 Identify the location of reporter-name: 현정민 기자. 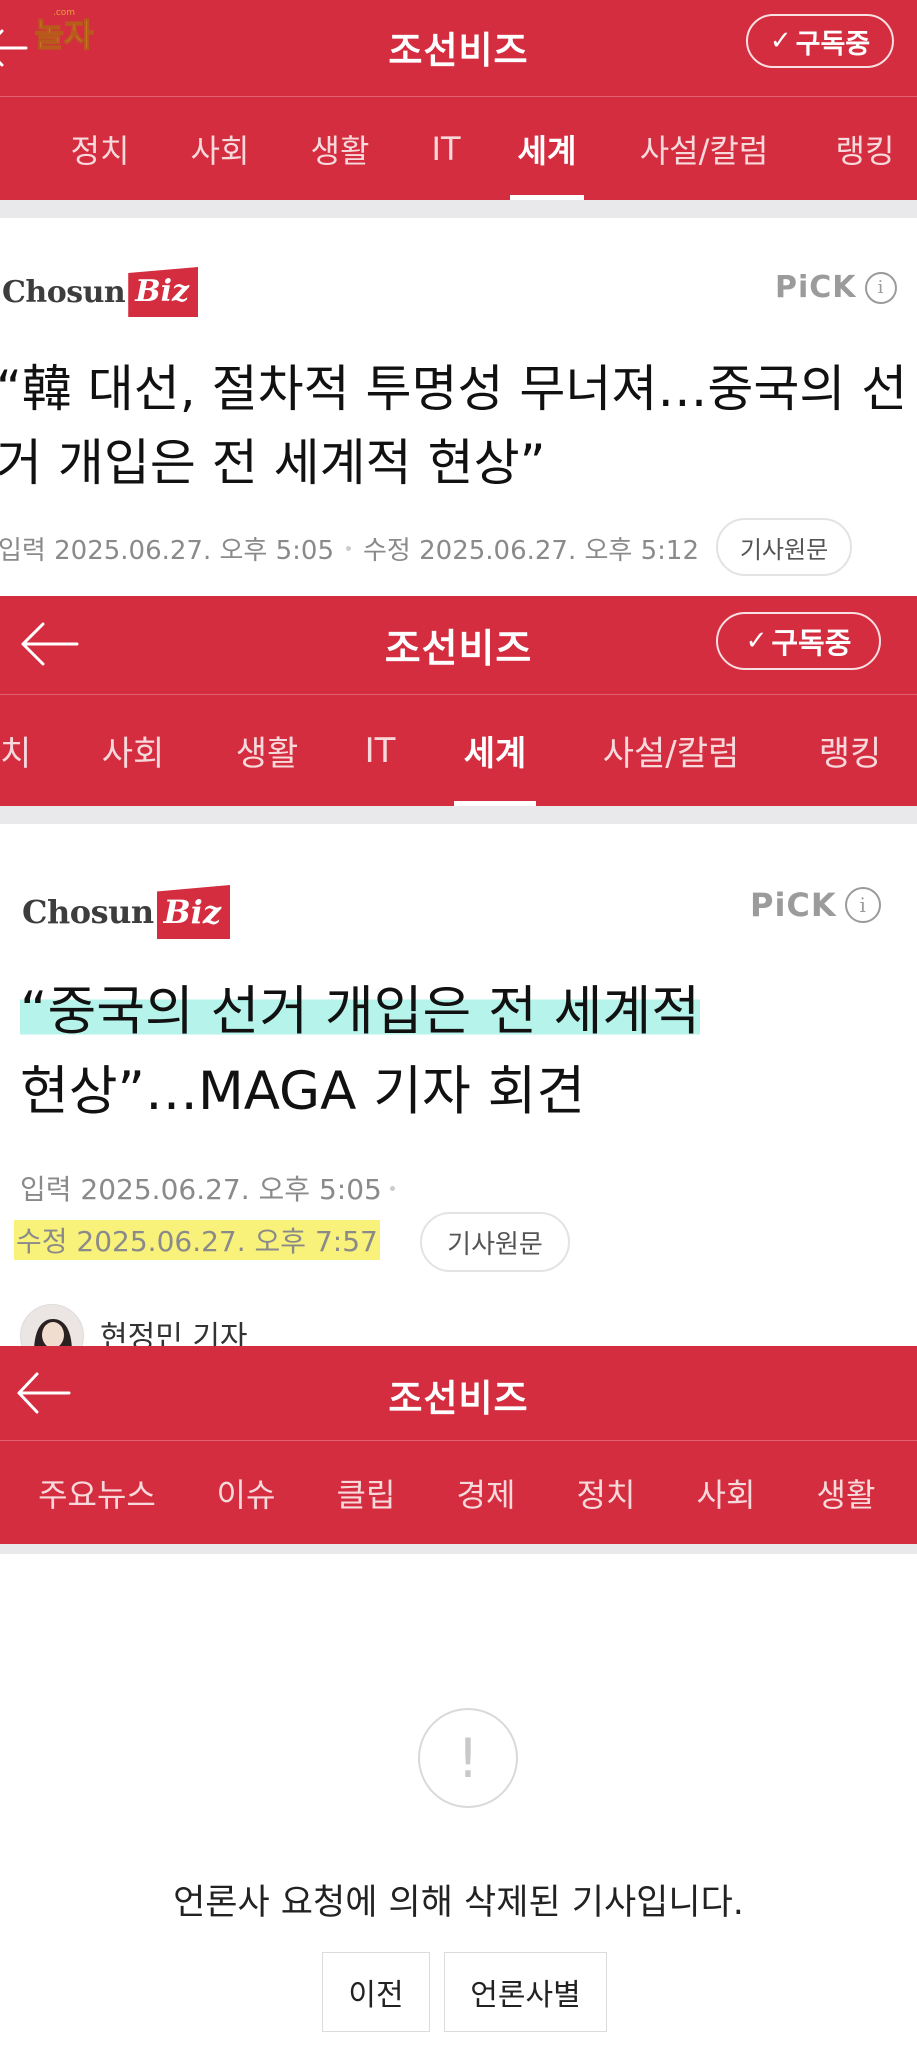
(174, 1329).